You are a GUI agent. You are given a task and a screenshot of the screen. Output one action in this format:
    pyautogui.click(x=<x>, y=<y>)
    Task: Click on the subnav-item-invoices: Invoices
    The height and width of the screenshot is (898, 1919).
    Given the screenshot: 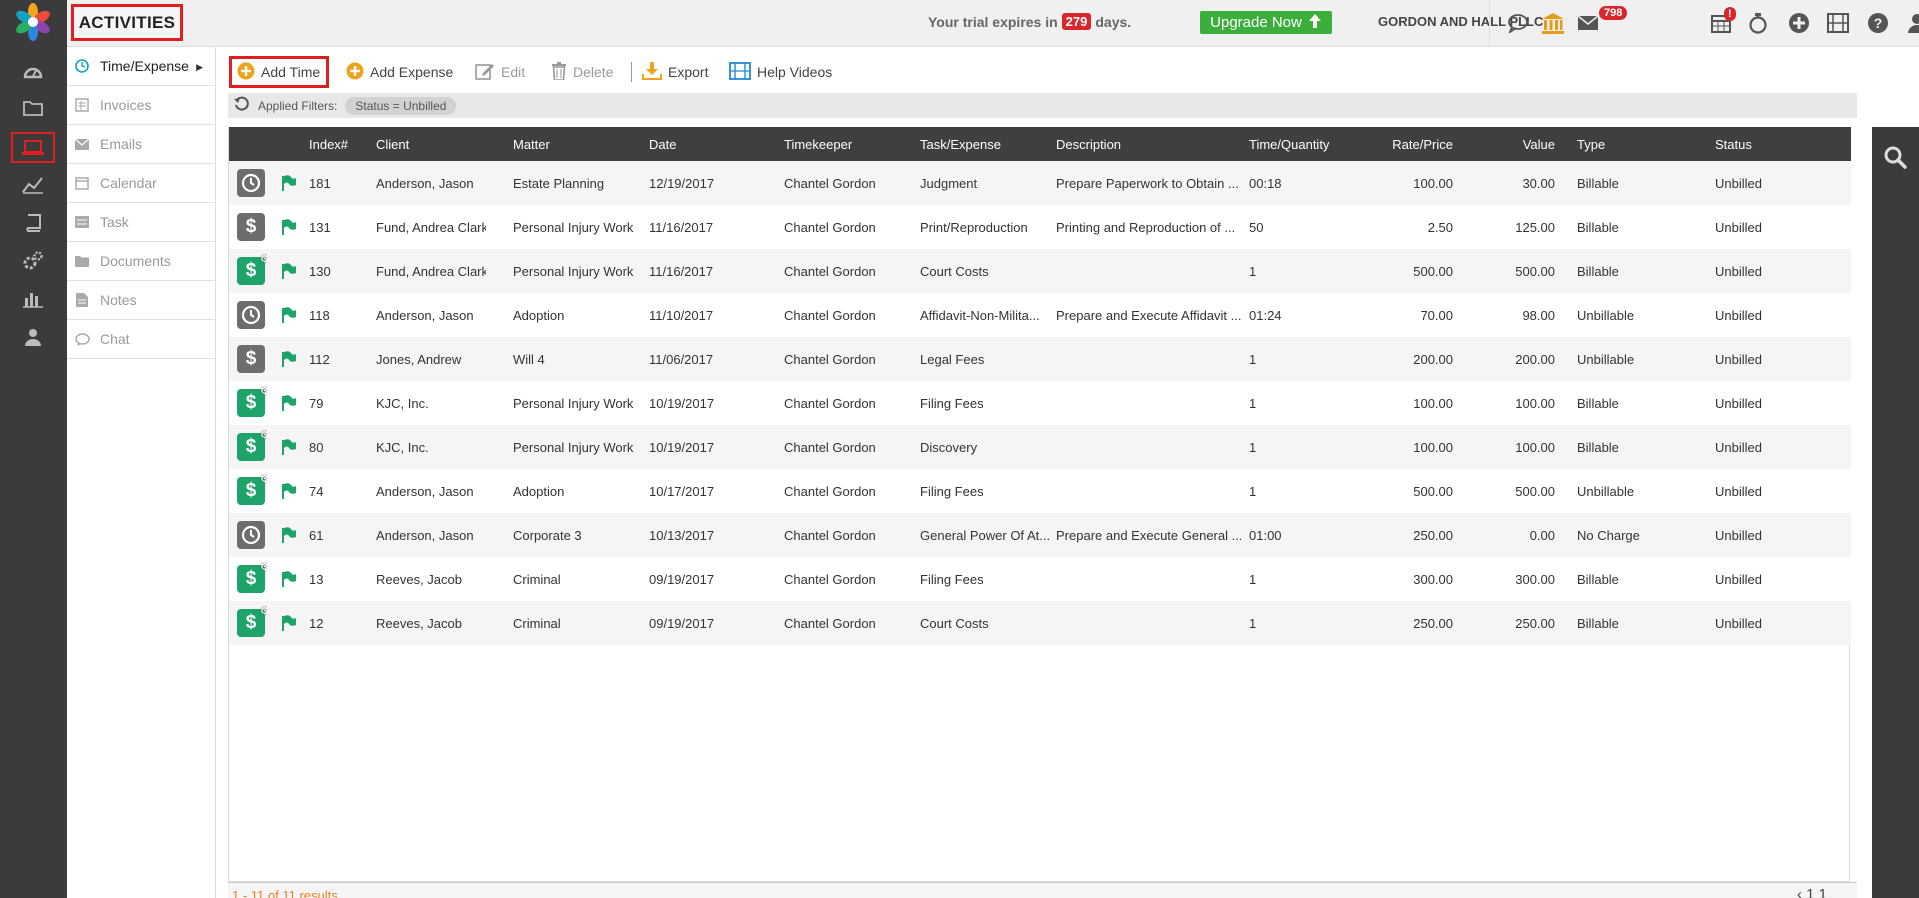 What is the action you would take?
    pyautogui.click(x=141, y=105)
    